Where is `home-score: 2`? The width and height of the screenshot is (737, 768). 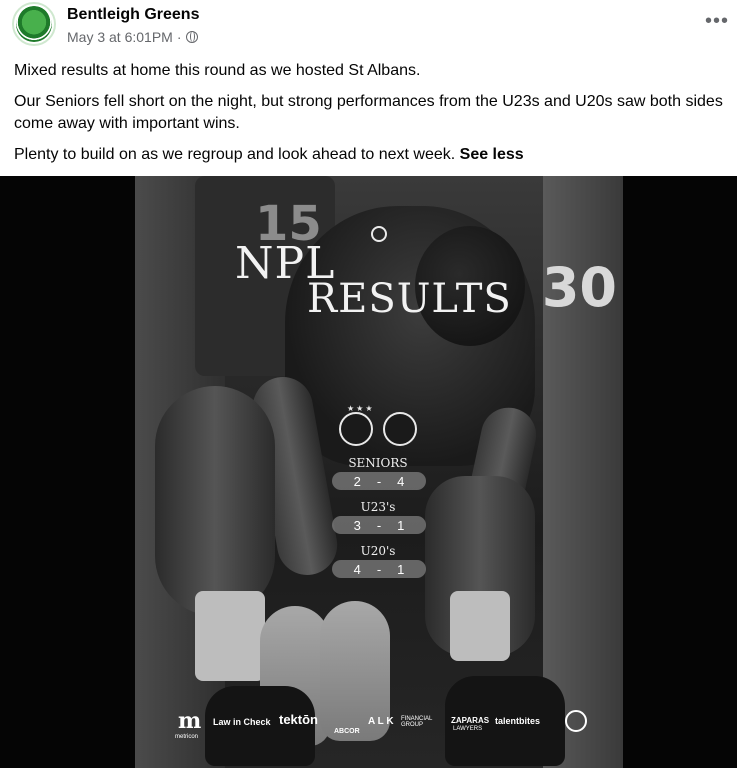
home-score: 2 is located at coordinates (357, 481).